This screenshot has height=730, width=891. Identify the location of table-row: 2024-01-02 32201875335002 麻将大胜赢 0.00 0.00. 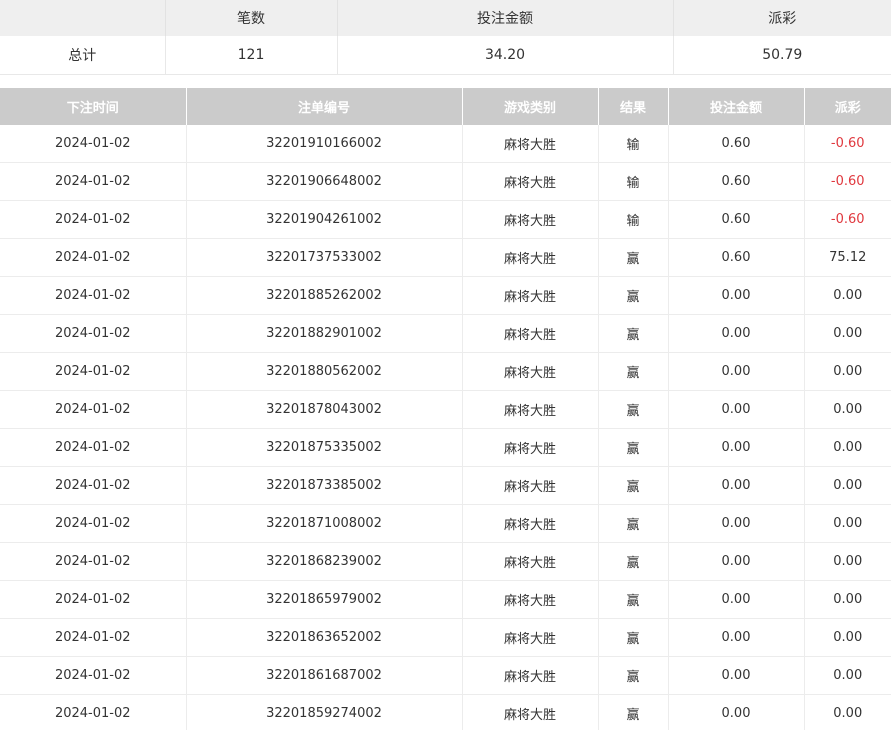
(445, 447).